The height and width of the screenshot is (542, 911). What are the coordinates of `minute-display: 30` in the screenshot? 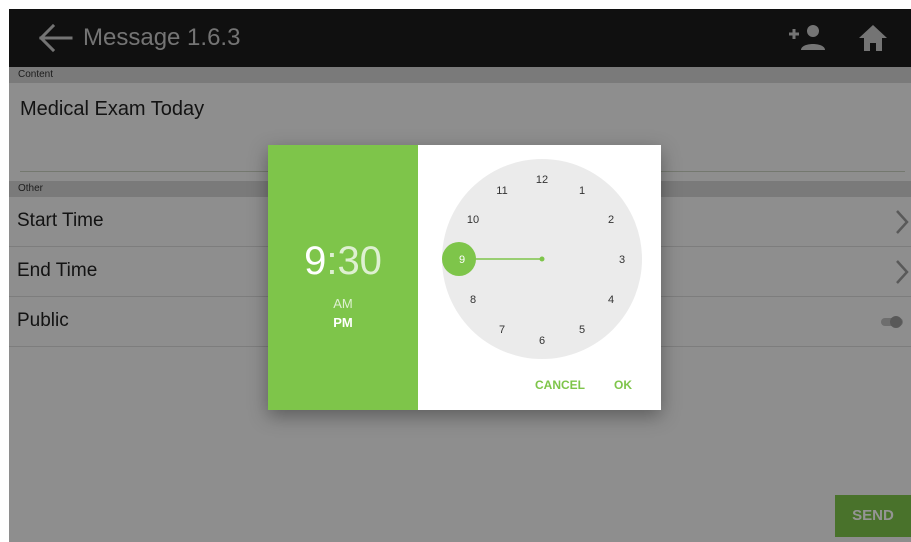 It's located at (359, 261).